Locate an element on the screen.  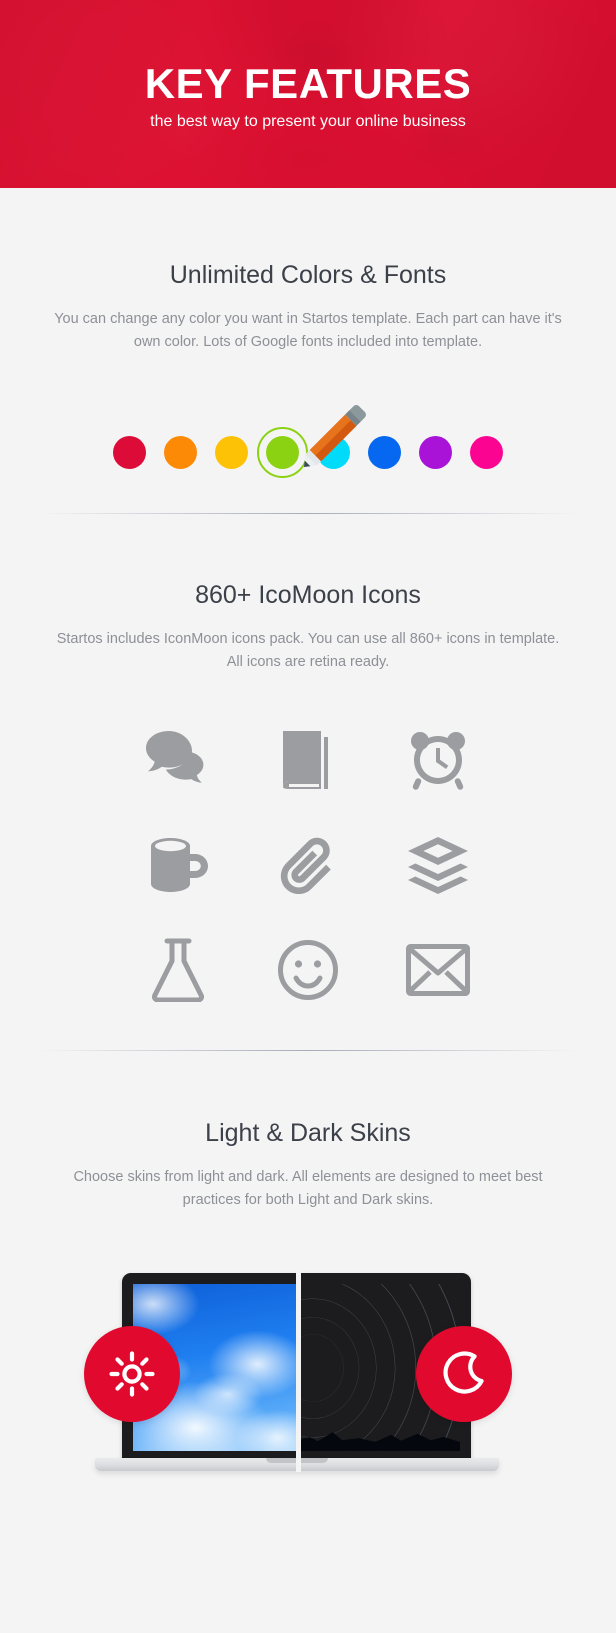
color-swatch-cyan is located at coordinates (333, 452).